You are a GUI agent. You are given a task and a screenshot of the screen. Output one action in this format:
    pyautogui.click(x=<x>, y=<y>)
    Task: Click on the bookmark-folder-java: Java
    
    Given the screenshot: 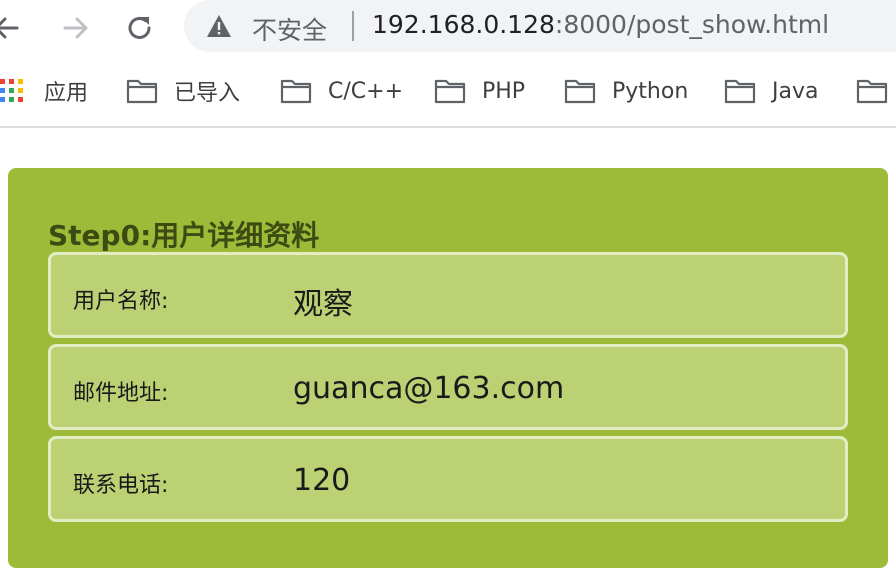 What is the action you would take?
    pyautogui.click(x=771, y=91)
    